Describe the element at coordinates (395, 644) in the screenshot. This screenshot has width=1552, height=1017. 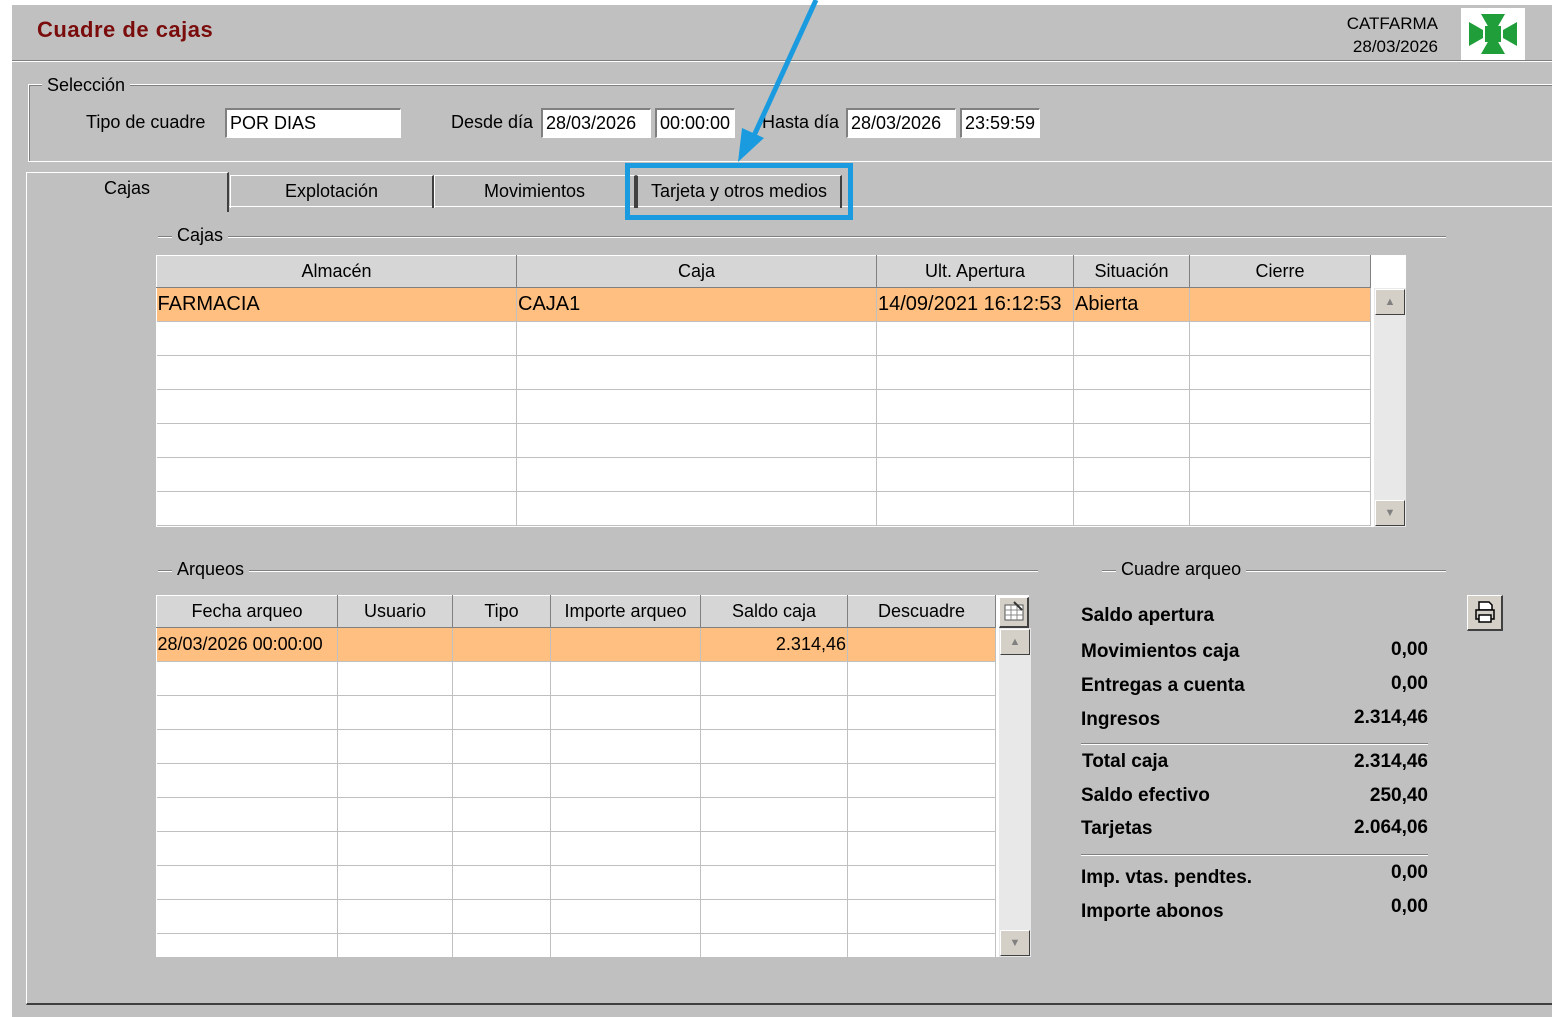
I see `cell-usuario` at that location.